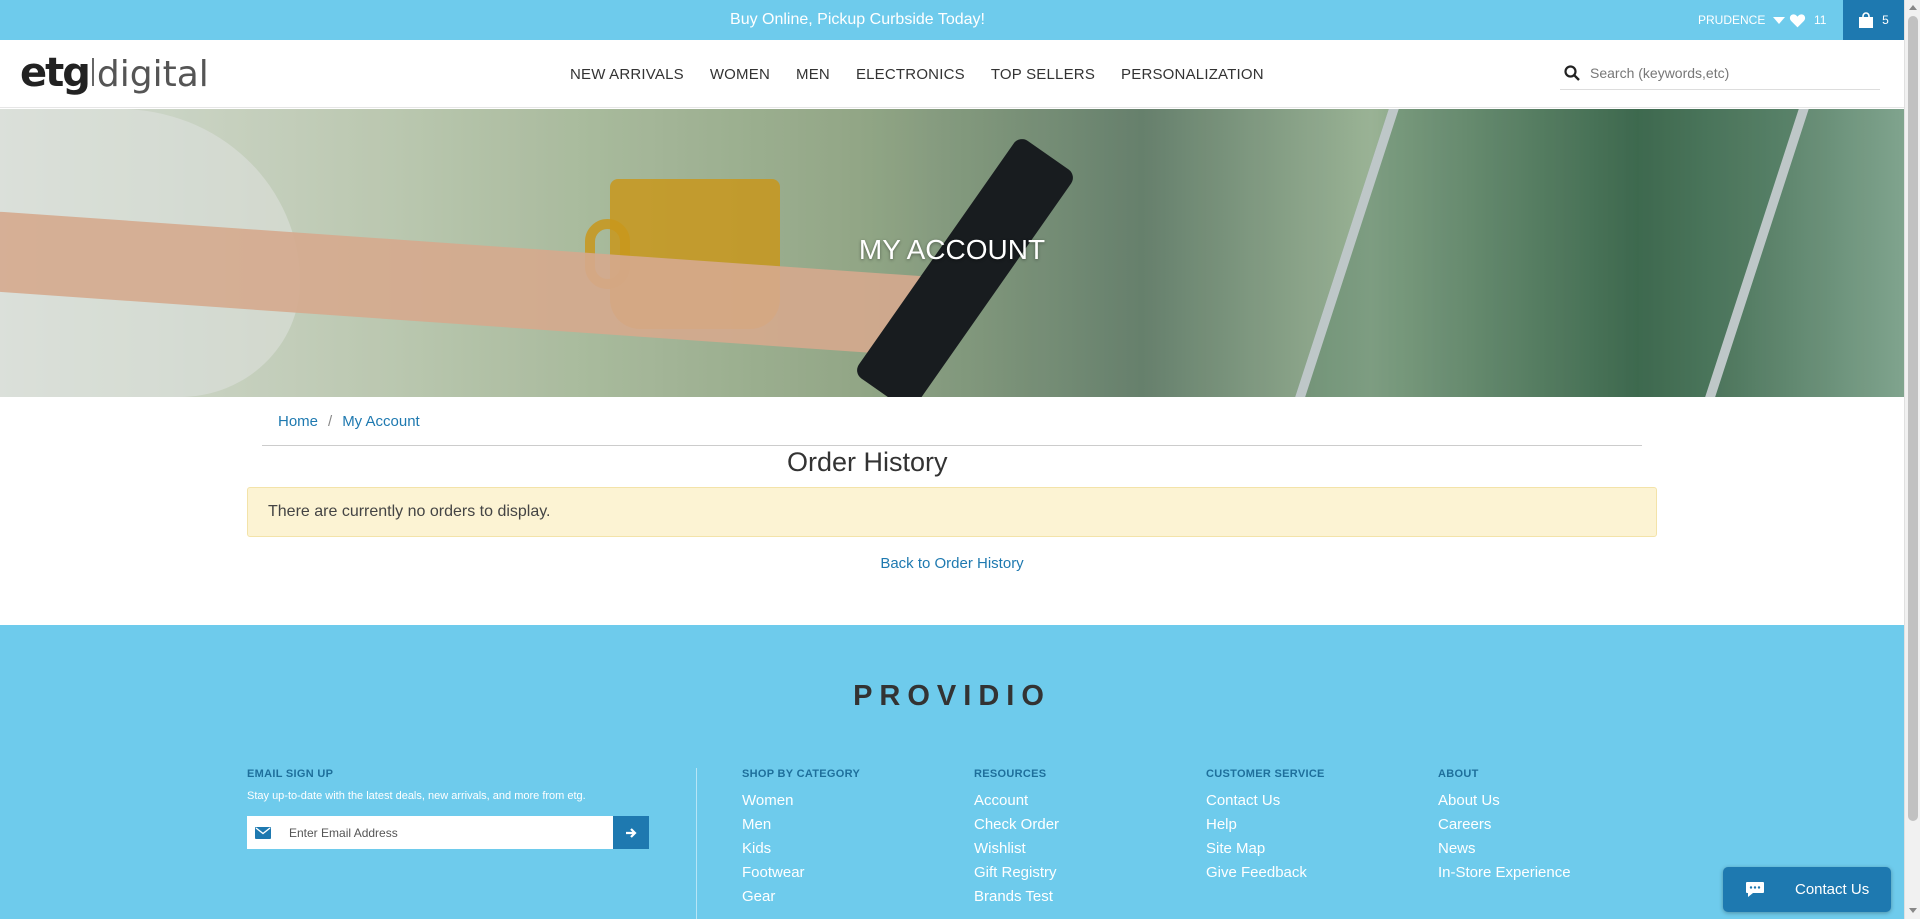 The height and width of the screenshot is (919, 1920). I want to click on cart-button: 5, so click(1873, 20).